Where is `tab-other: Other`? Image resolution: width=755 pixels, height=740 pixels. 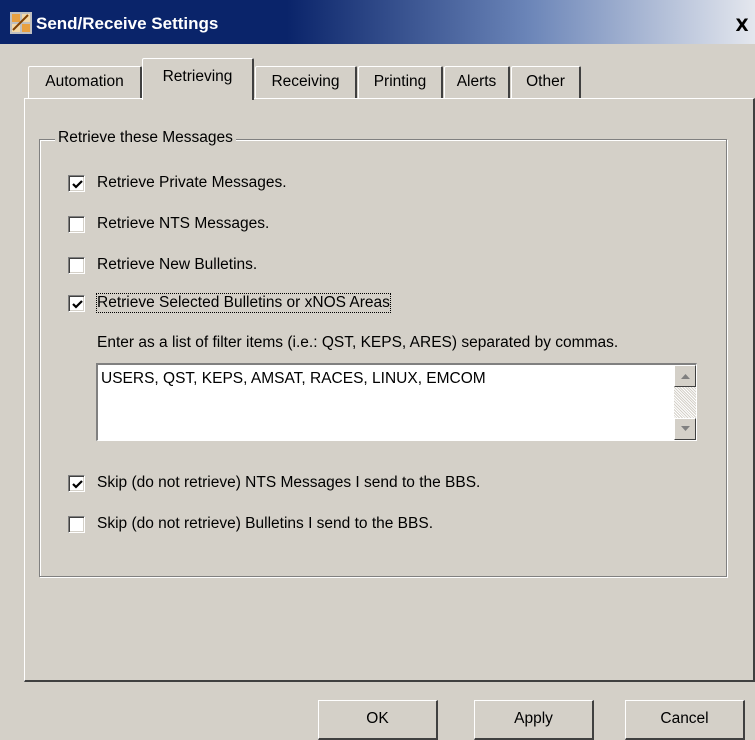
tab-other: Other is located at coordinates (546, 82).